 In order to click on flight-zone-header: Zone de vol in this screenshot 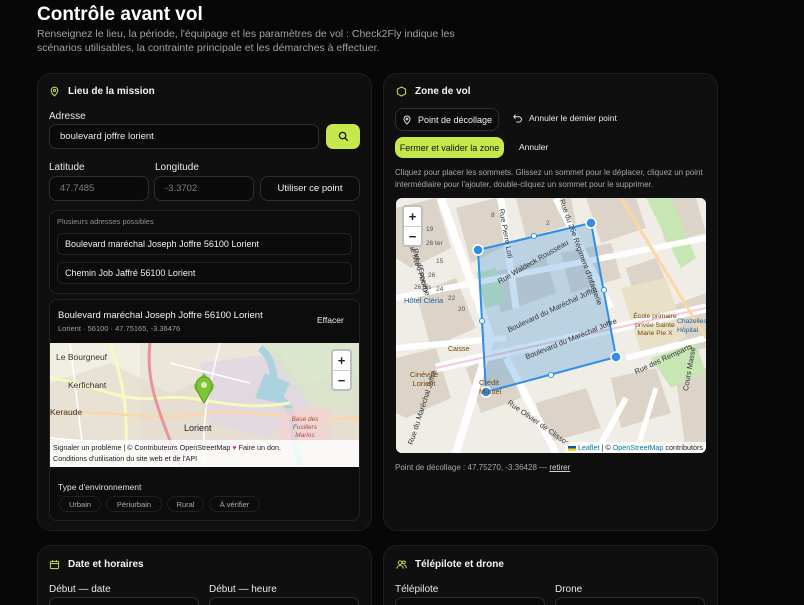, I will do `click(433, 91)`.